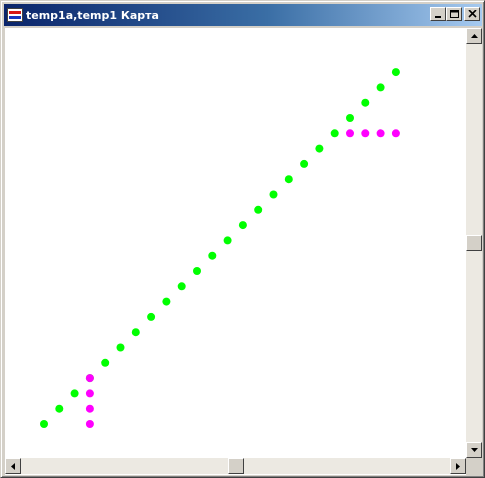 The width and height of the screenshot is (485, 478). I want to click on map-window-icon, so click(15, 15).